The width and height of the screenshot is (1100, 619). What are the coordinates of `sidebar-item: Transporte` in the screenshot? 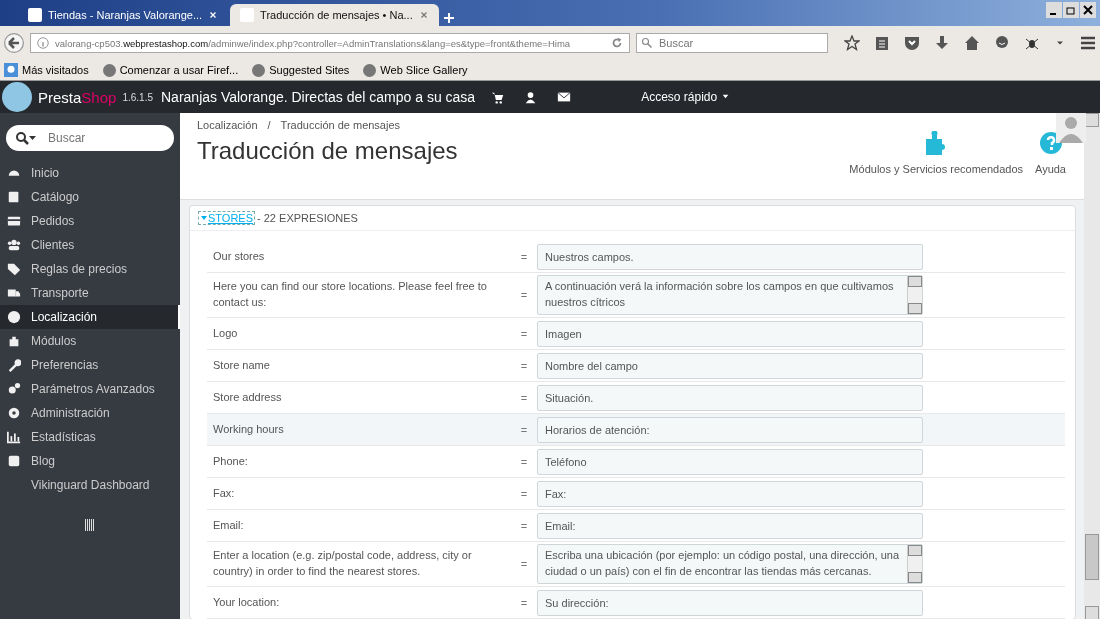 It's located at (90, 293).